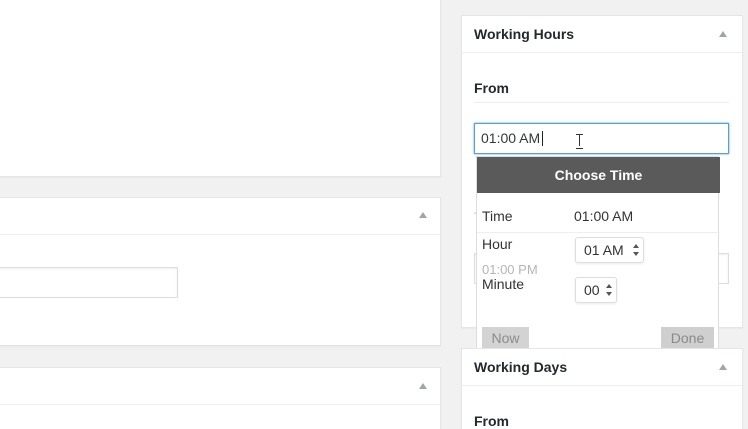  I want to click on hour-label: Hour, so click(497, 244).